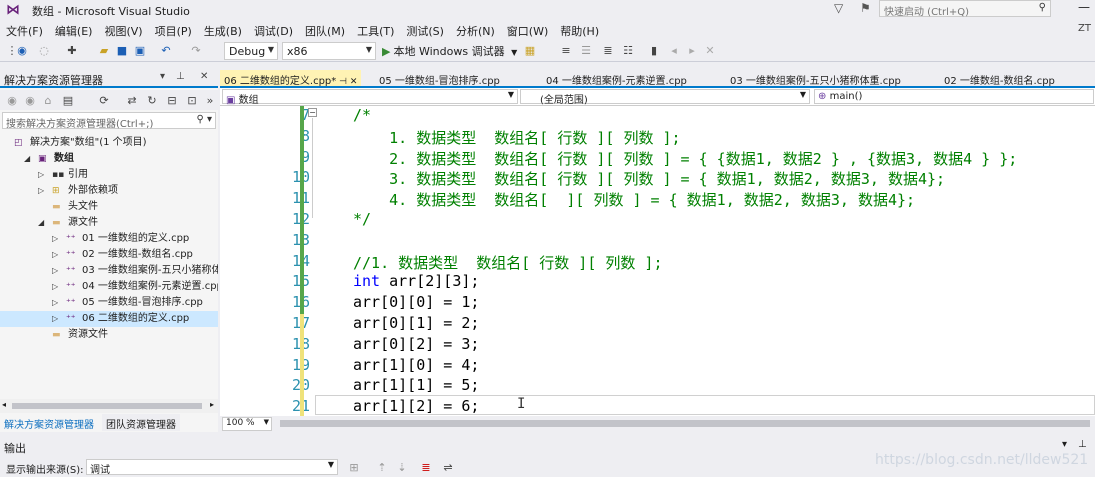 The height and width of the screenshot is (481, 1095). Describe the element at coordinates (109, 223) in the screenshot. I see `tree-item: ◢ ▬ 源文件` at that location.